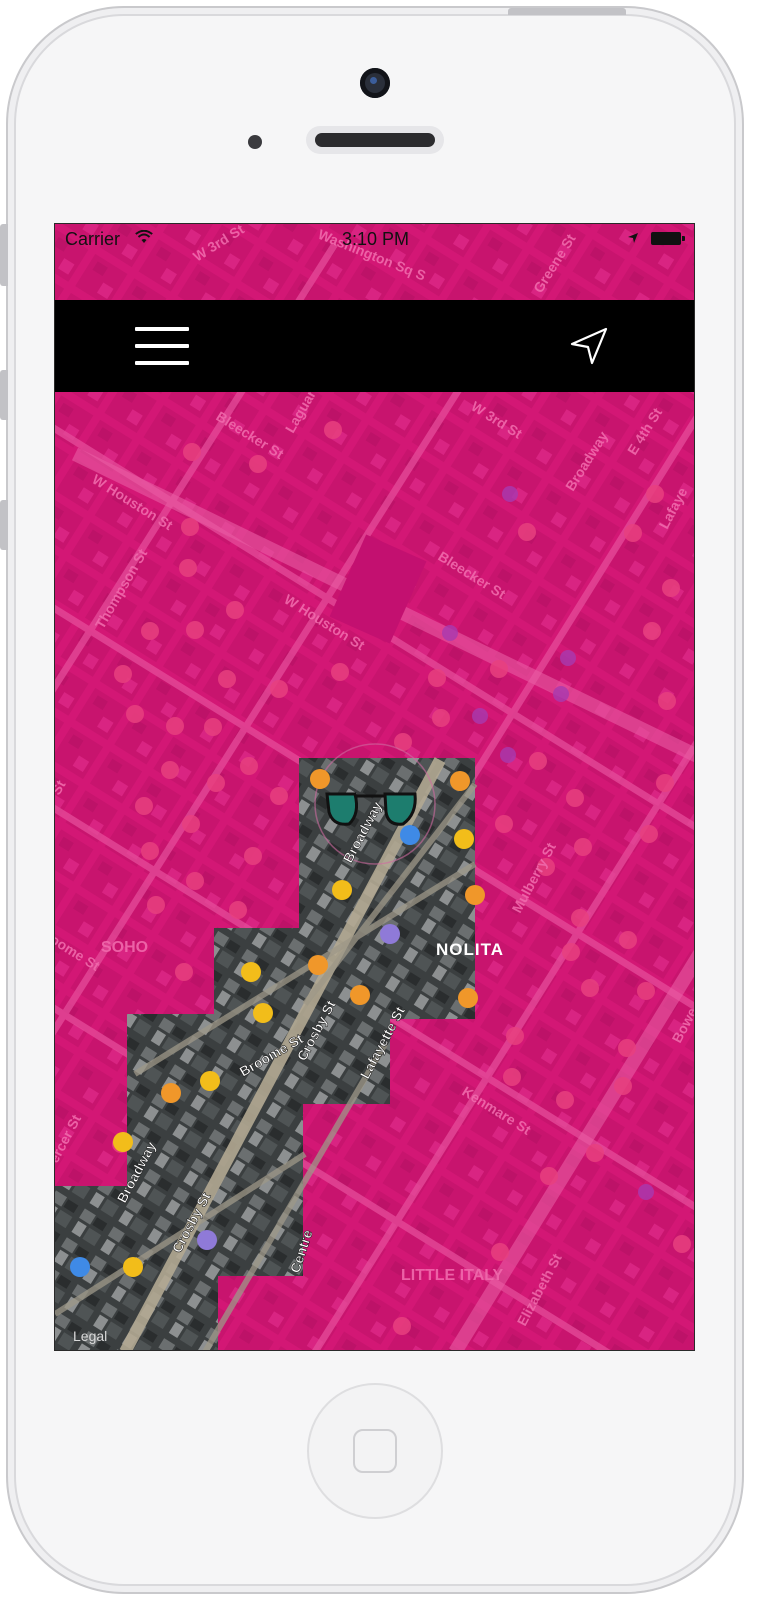 This screenshot has width=766, height=1602. I want to click on volume-down-button, so click(4, 525).